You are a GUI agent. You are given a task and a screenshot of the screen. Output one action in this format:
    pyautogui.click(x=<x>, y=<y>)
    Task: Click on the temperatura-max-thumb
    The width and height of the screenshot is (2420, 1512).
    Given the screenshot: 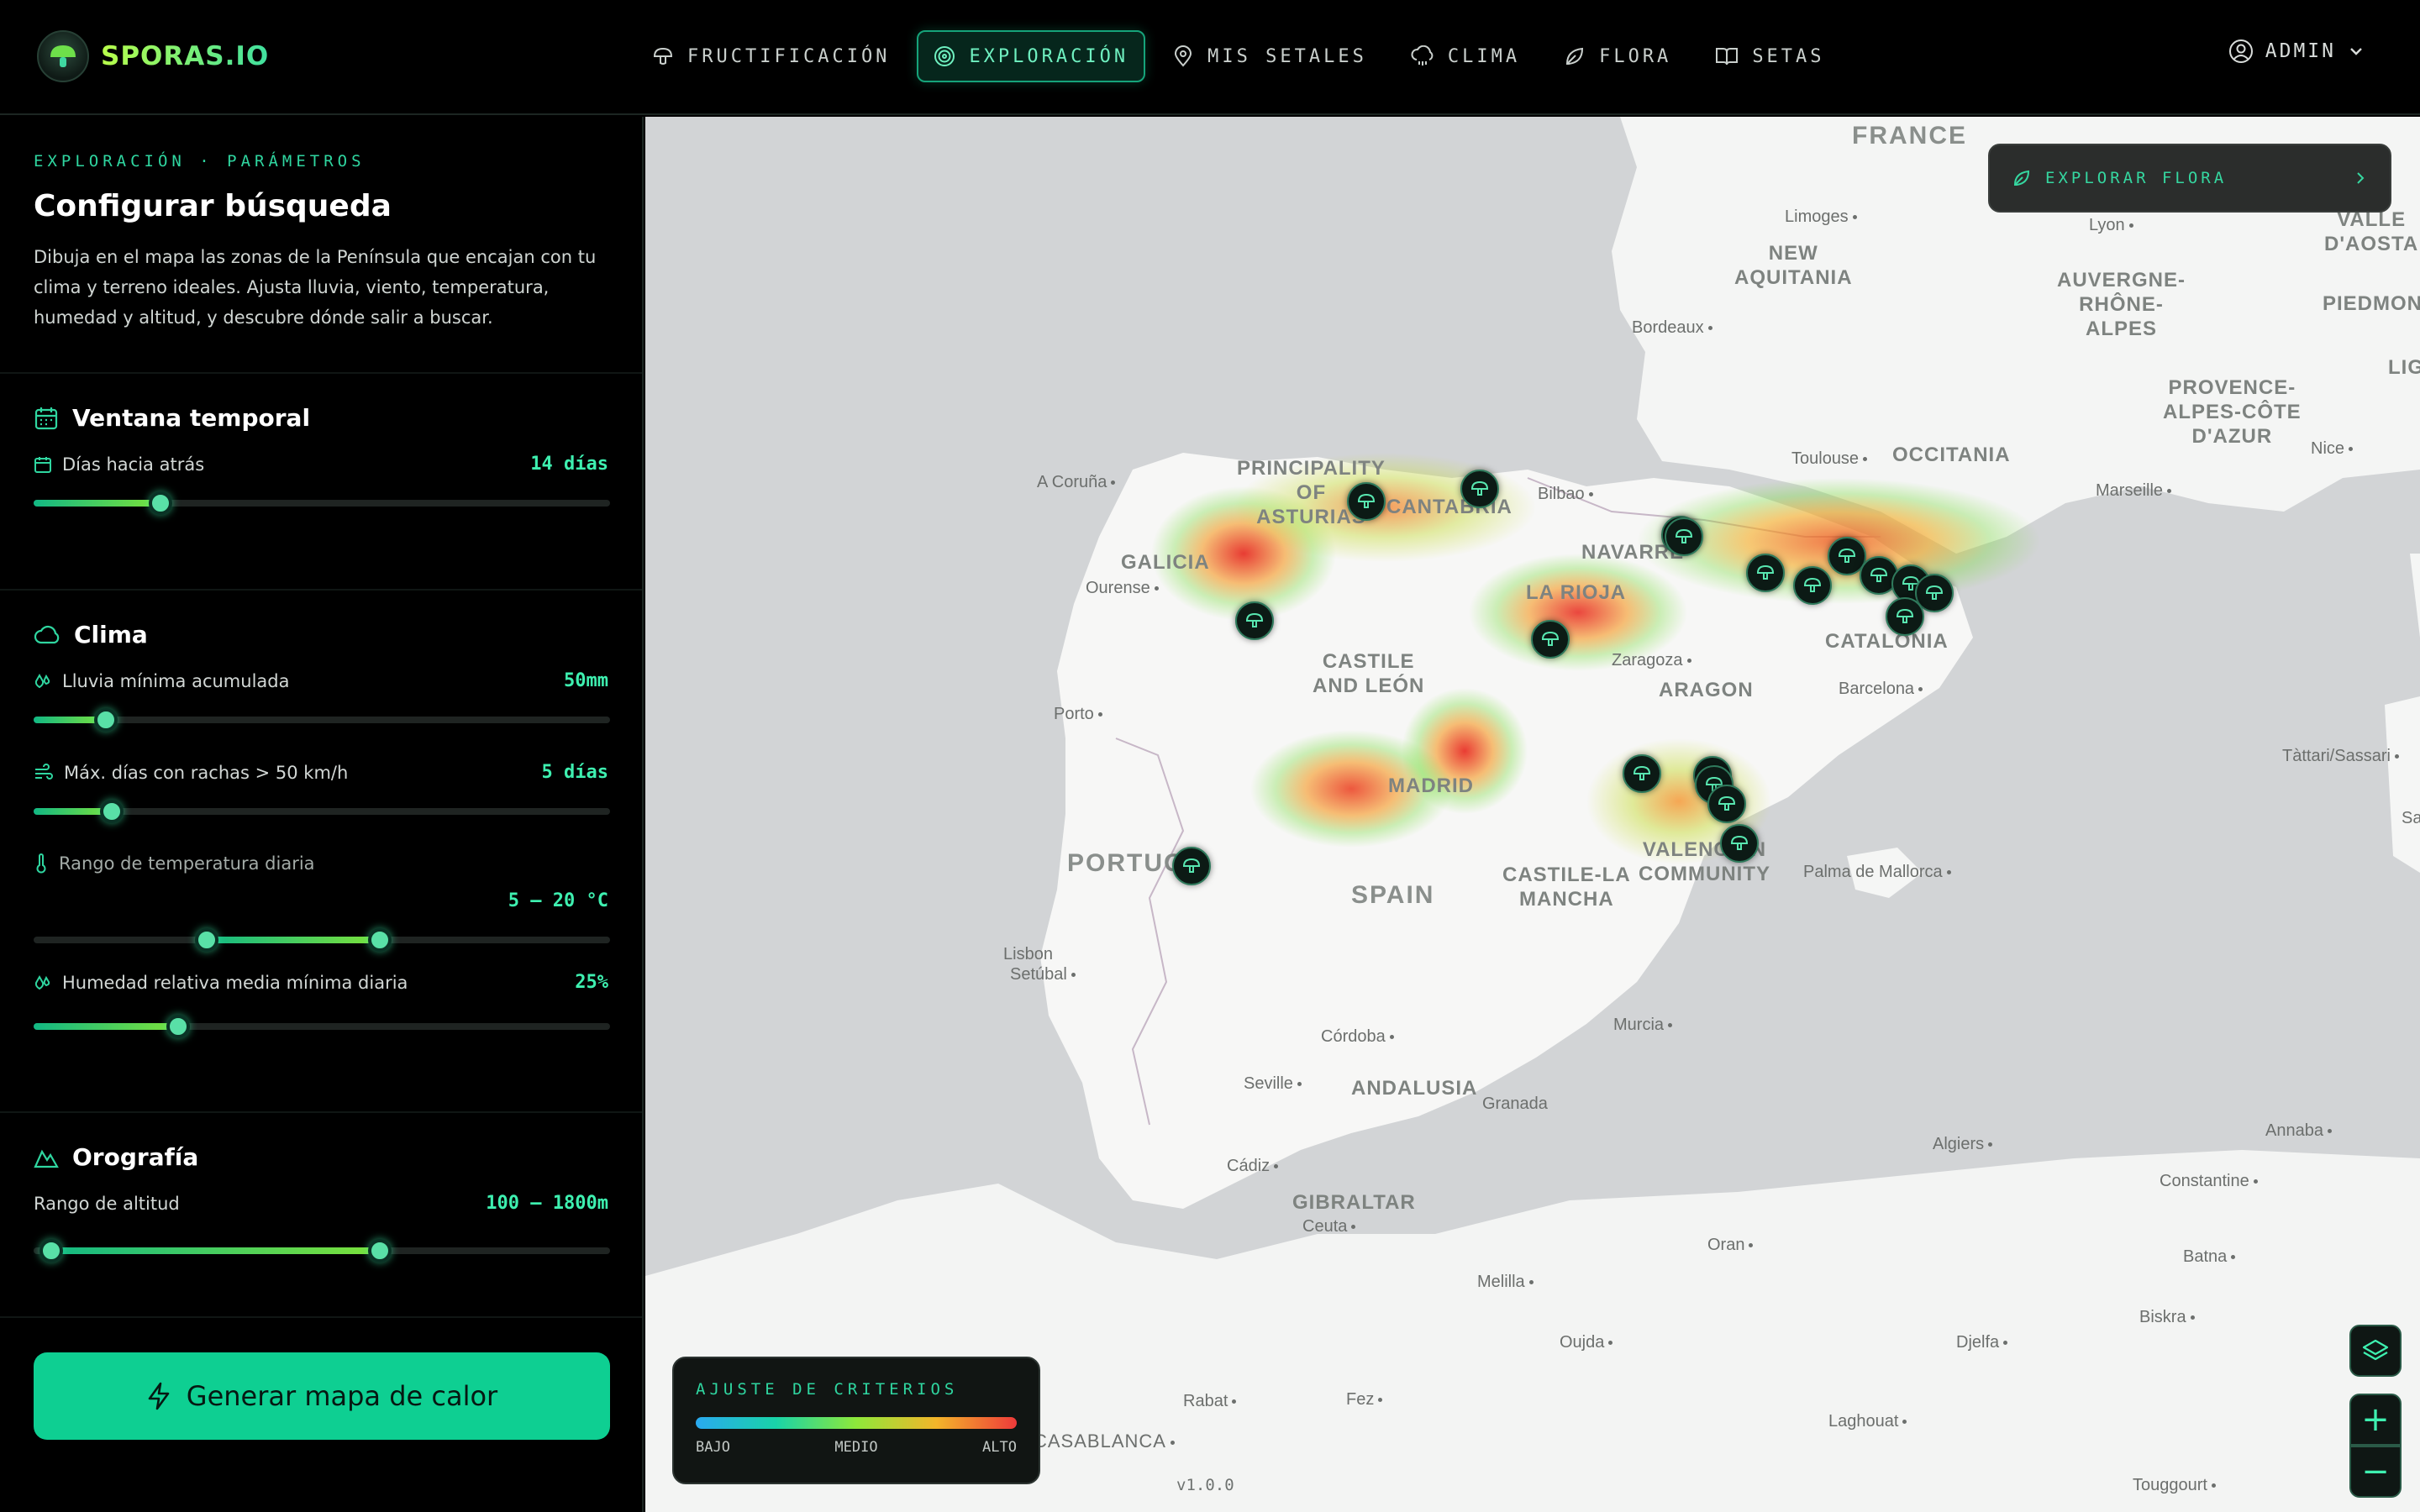 What is the action you would take?
    pyautogui.click(x=379, y=940)
    